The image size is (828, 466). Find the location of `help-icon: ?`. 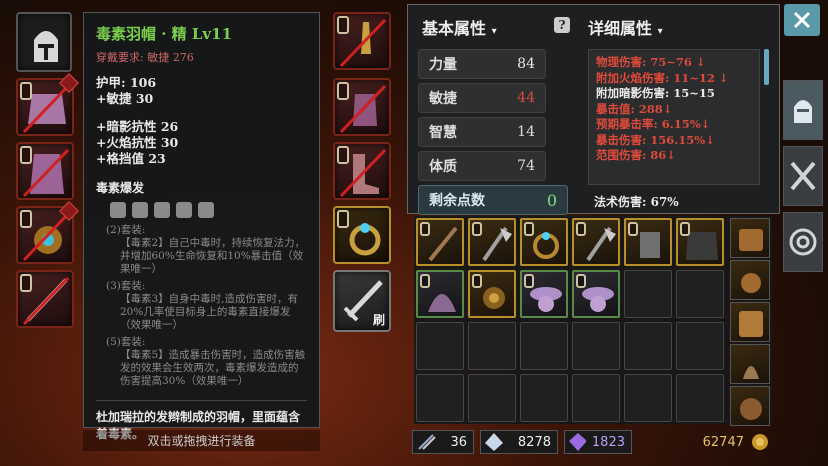

help-icon: ? is located at coordinates (562, 25).